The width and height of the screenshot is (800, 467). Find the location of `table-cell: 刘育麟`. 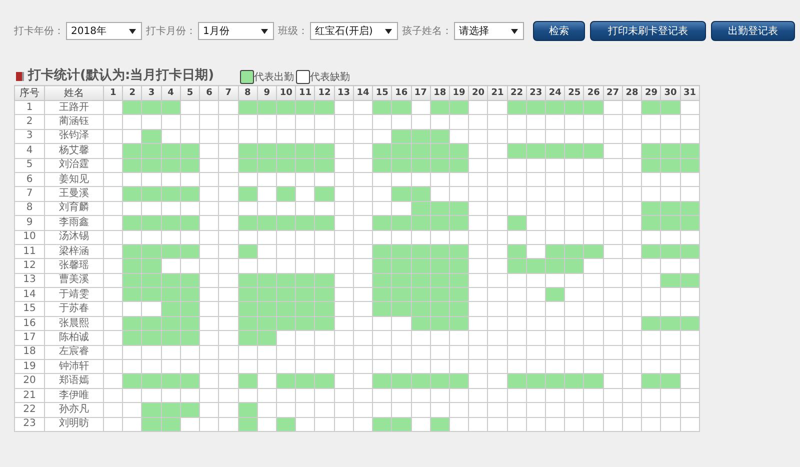

table-cell: 刘育麟 is located at coordinates (74, 208).